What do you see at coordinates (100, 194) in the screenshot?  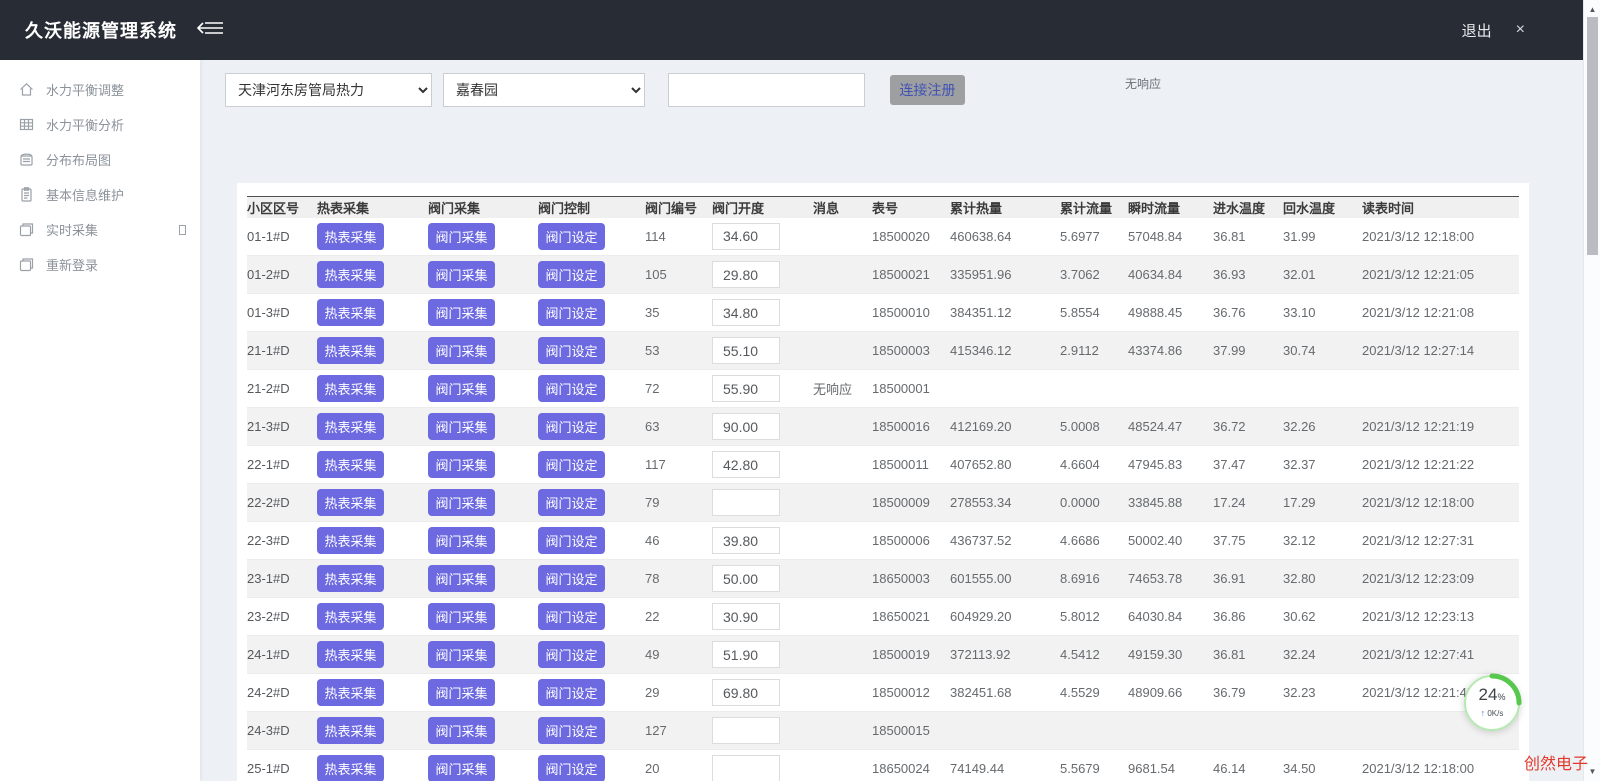 I see `sidebar-item-basic-info-maintenance: 基本信息维护` at bounding box center [100, 194].